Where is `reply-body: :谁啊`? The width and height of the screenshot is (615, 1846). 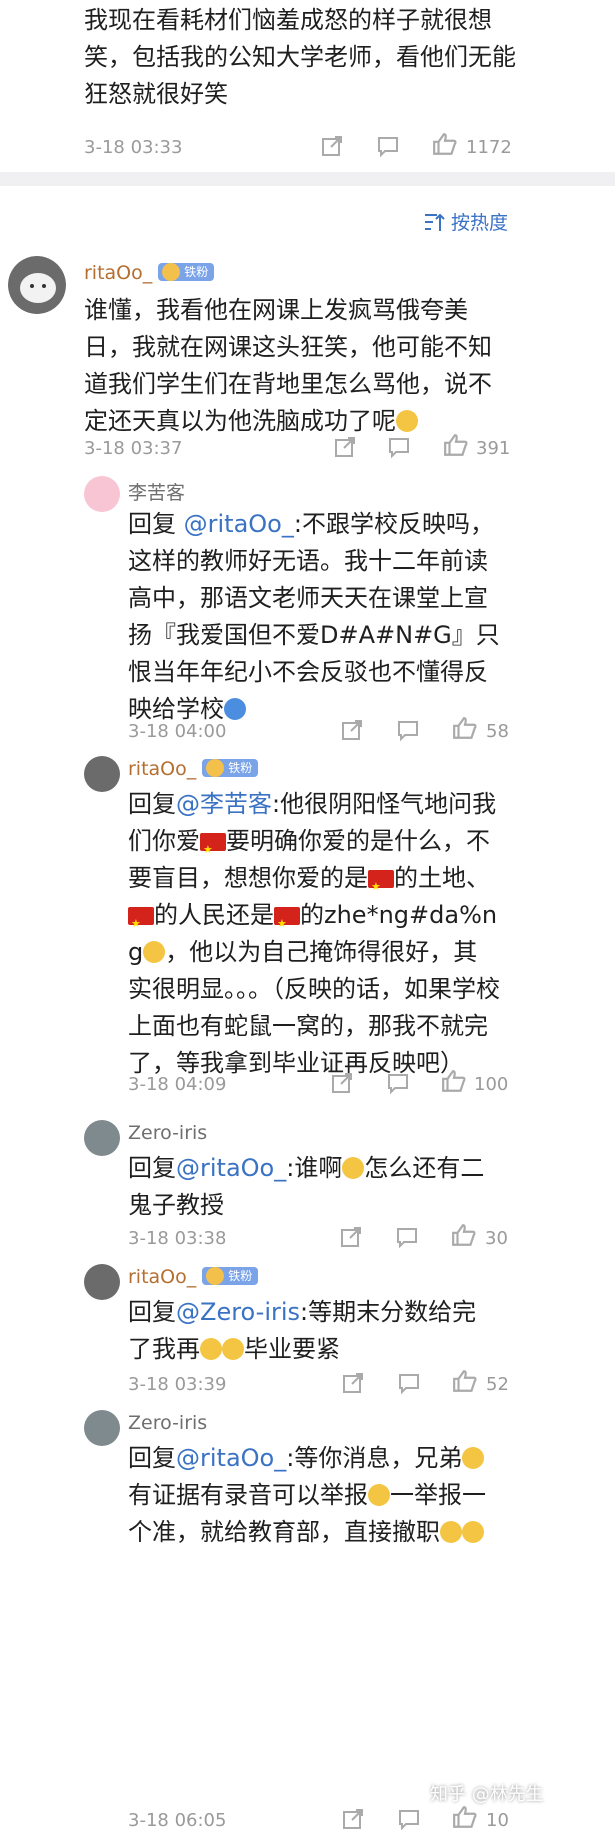
reply-body: :谁啊 is located at coordinates (314, 1168).